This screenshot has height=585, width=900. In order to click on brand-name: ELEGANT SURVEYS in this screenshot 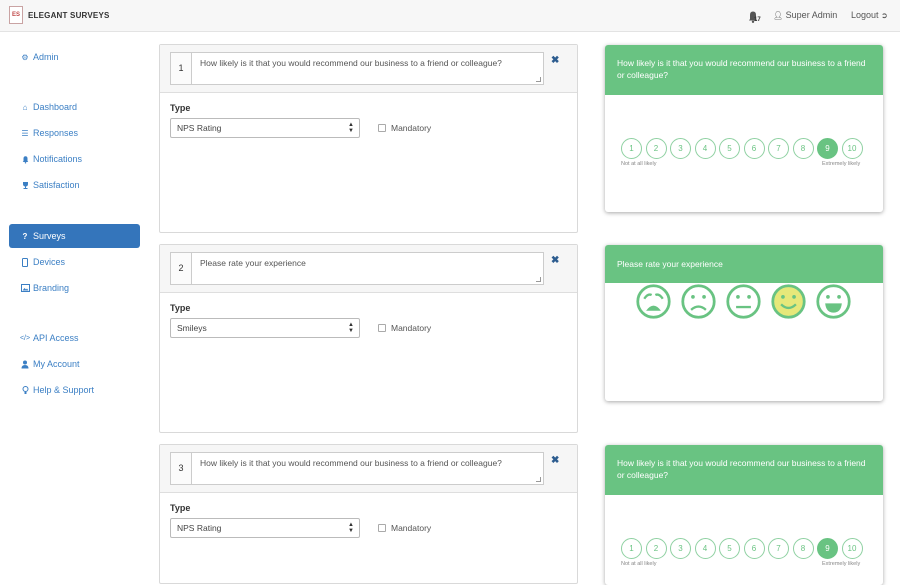, I will do `click(69, 15)`.